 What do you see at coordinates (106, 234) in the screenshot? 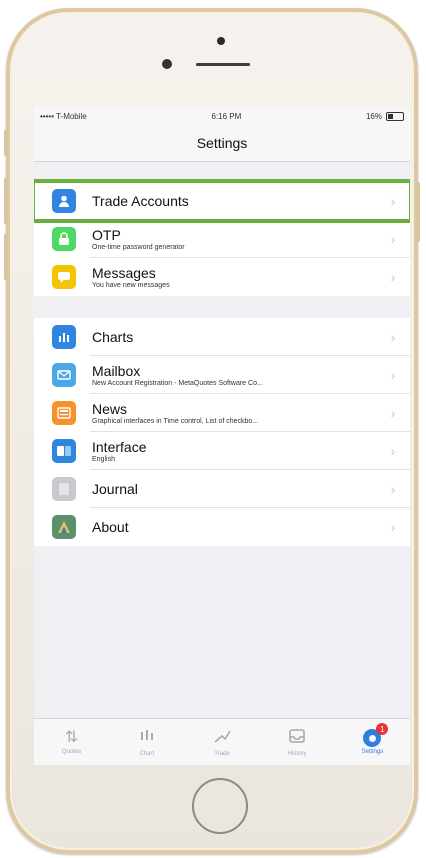
I see `item-label: OTP` at bounding box center [106, 234].